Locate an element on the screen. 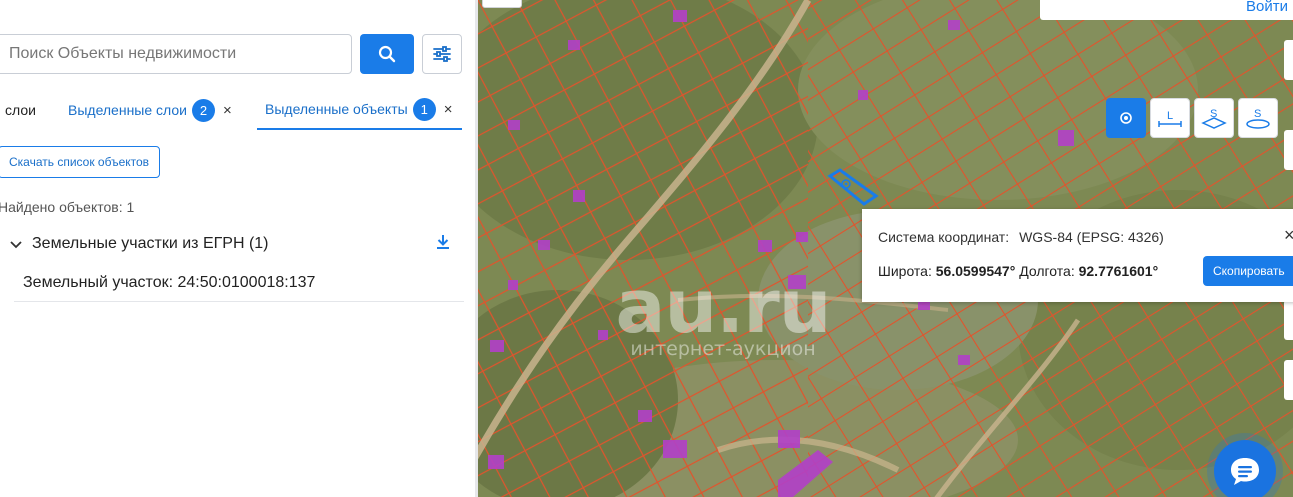 This screenshot has height=497, width=1293. chevron-down-icon is located at coordinates (18, 244).